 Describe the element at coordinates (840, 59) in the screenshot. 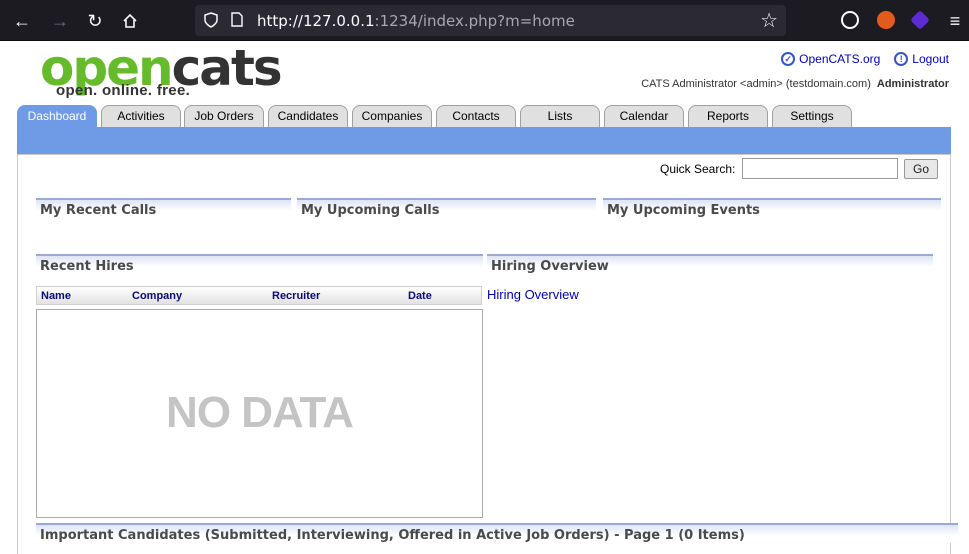

I see `opencats-org-label: OpenCATS.org` at that location.